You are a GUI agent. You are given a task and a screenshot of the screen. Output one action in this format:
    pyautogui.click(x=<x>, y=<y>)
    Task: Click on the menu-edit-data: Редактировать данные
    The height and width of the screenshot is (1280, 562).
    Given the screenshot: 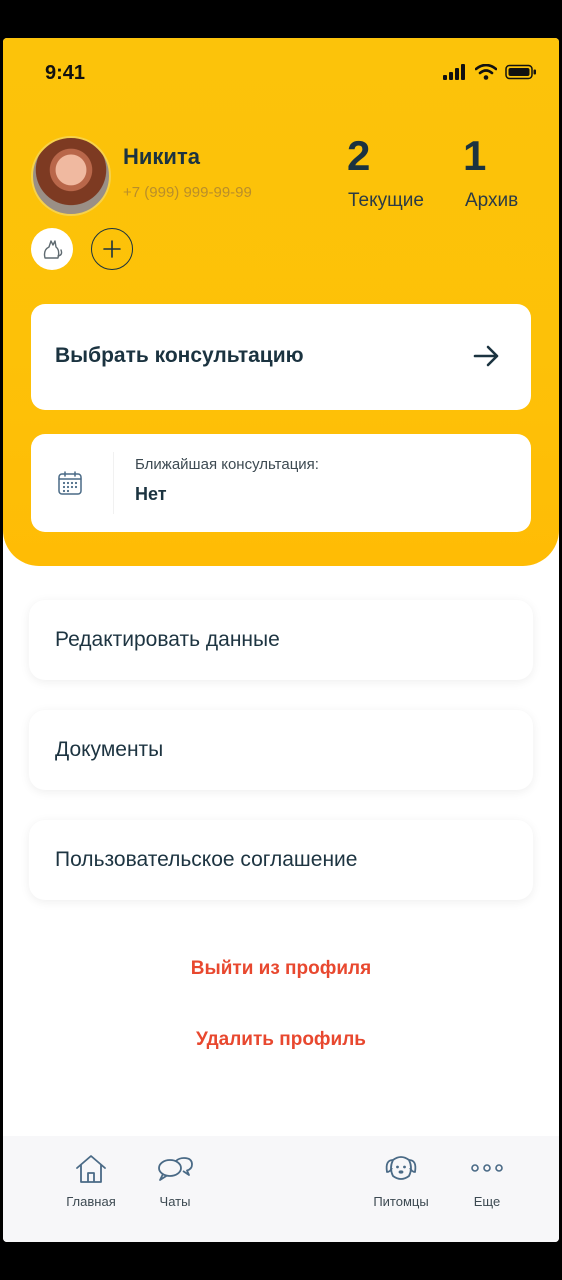 What is the action you would take?
    pyautogui.click(x=281, y=640)
    